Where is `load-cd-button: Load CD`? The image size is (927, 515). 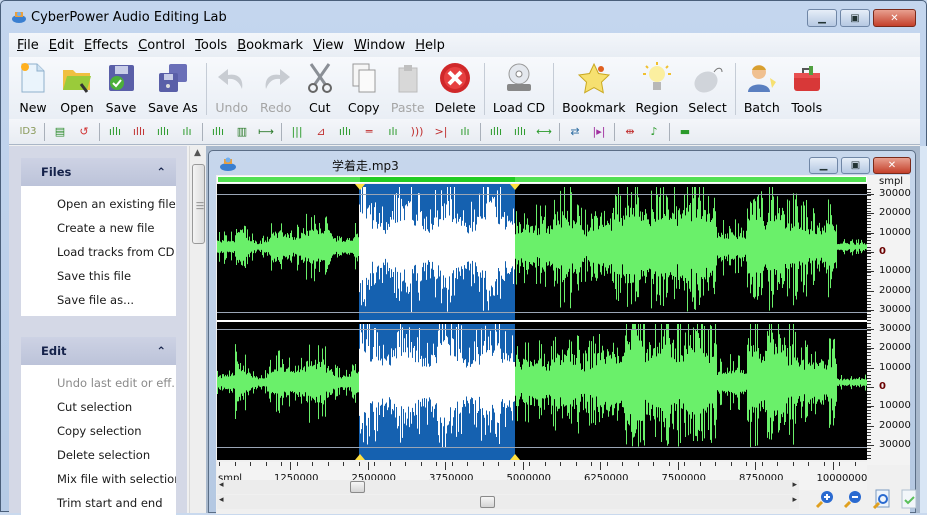
load-cd-button: Load CD is located at coordinates (519, 88).